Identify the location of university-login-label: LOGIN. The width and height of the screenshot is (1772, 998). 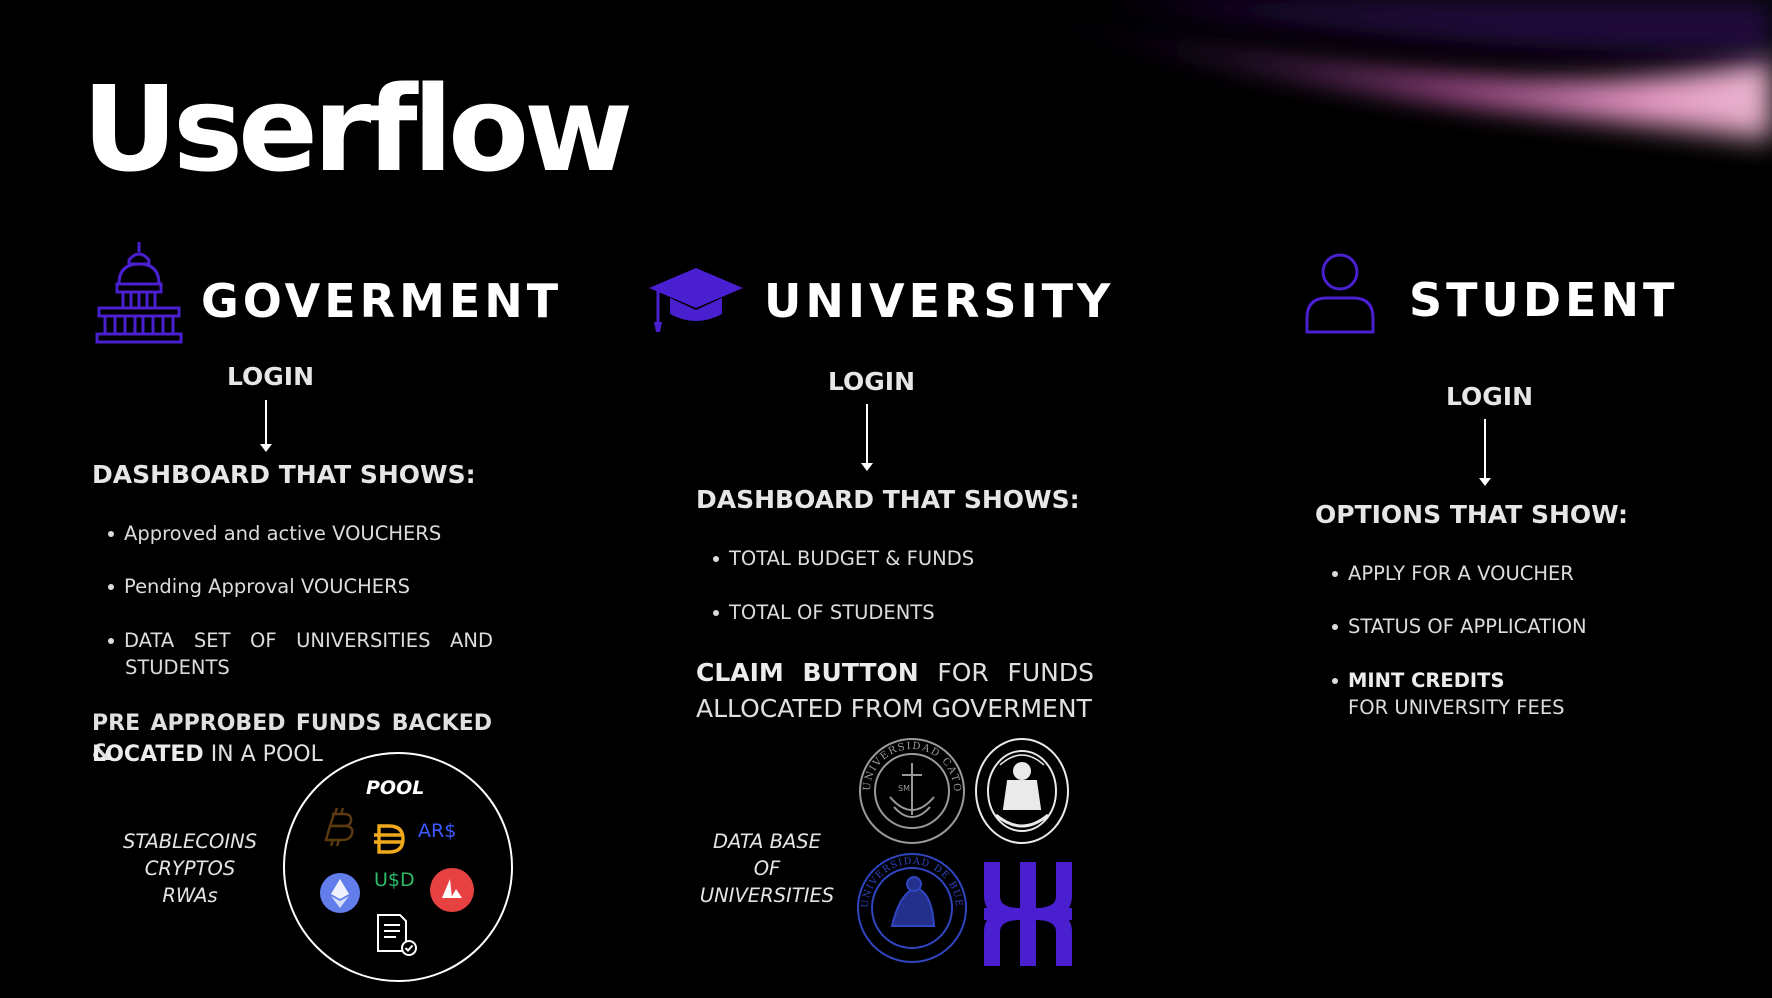
(872, 381).